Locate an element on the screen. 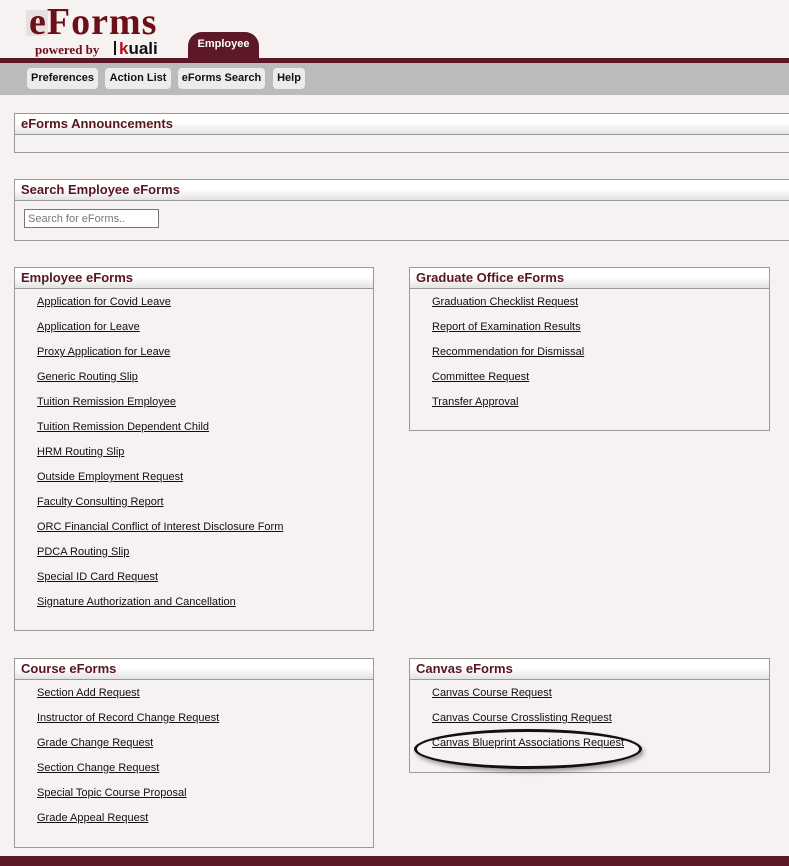 This screenshot has height=866, width=789. announcements-panel: eForms Announcements is located at coordinates (401, 133).